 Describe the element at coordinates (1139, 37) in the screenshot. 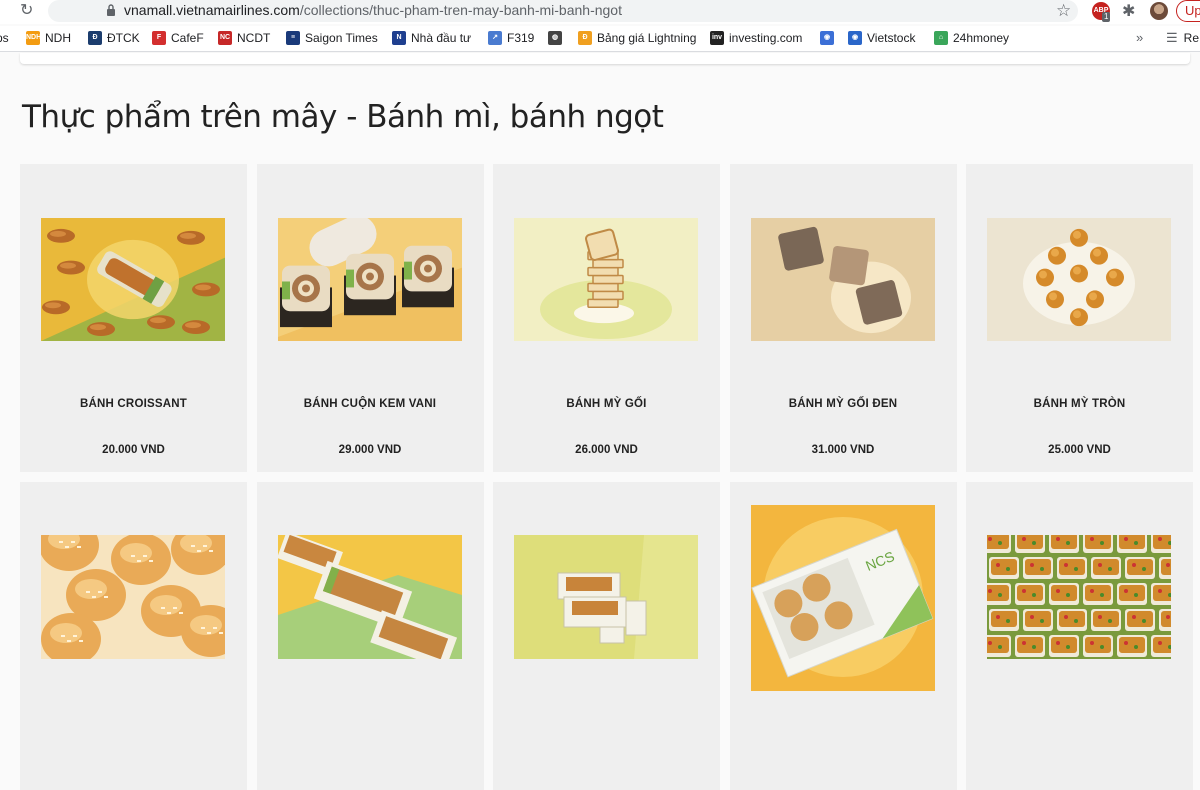

I see `more-bookmarks-chevron-icon: »` at that location.